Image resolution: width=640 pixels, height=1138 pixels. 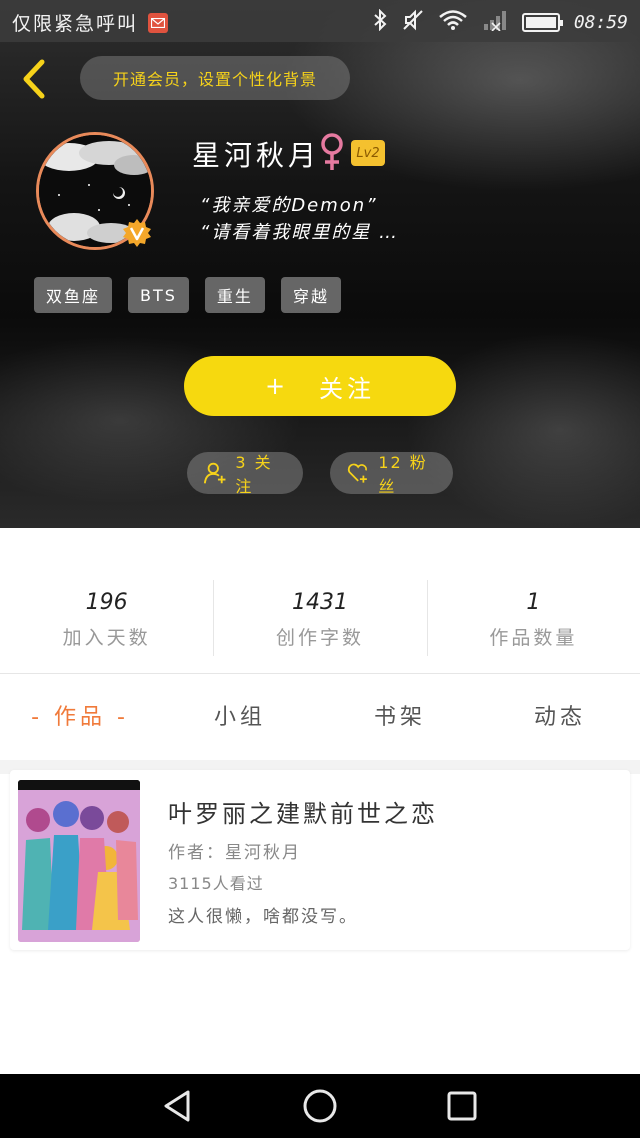 I want to click on carrier-text: 仅限紧急呼叫, so click(x=75, y=24).